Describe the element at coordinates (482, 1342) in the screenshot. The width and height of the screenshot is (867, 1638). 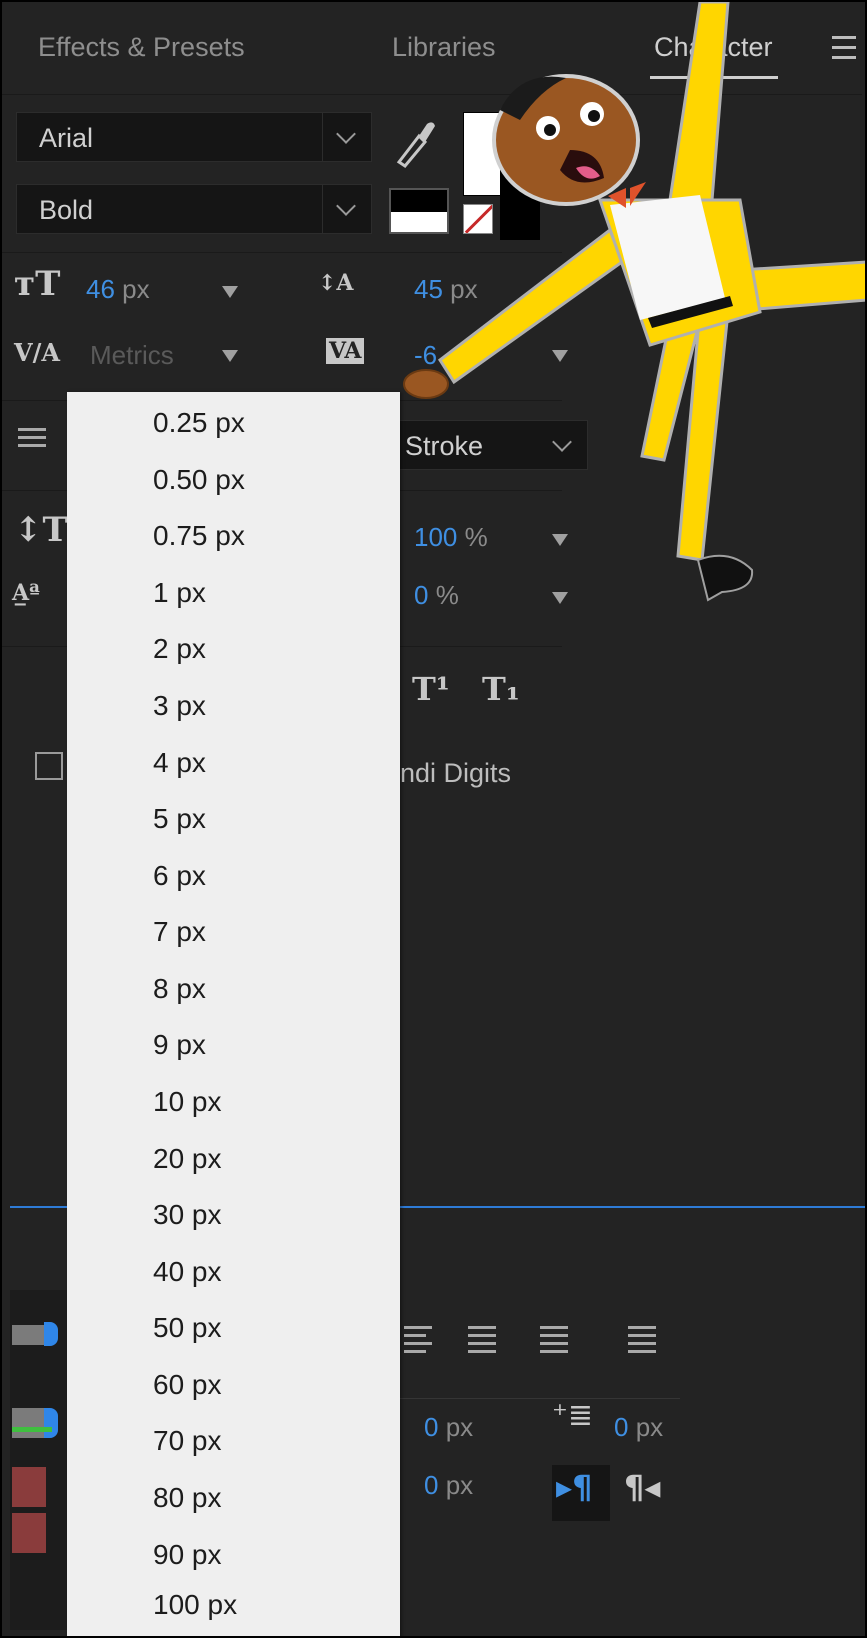
I see `justify-last-center-icon` at that location.